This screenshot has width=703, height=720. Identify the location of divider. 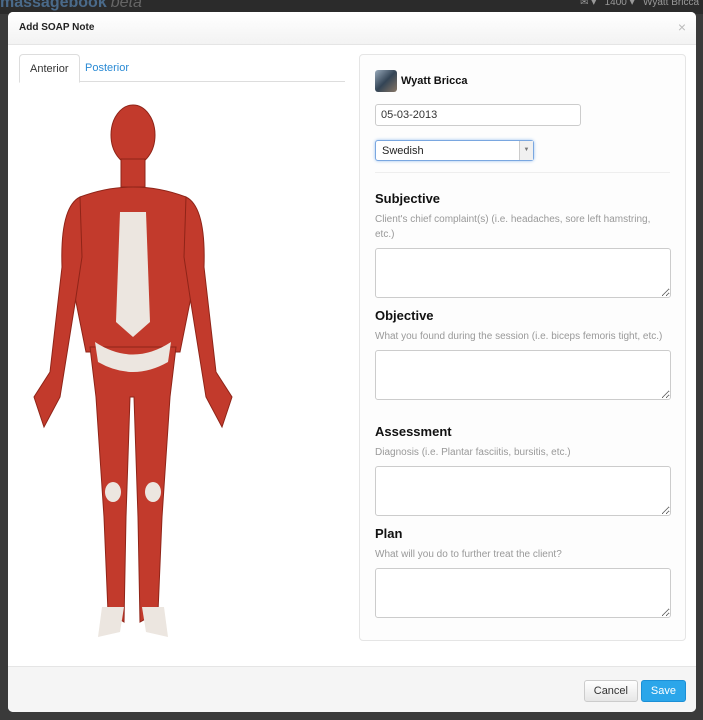
(522, 172).